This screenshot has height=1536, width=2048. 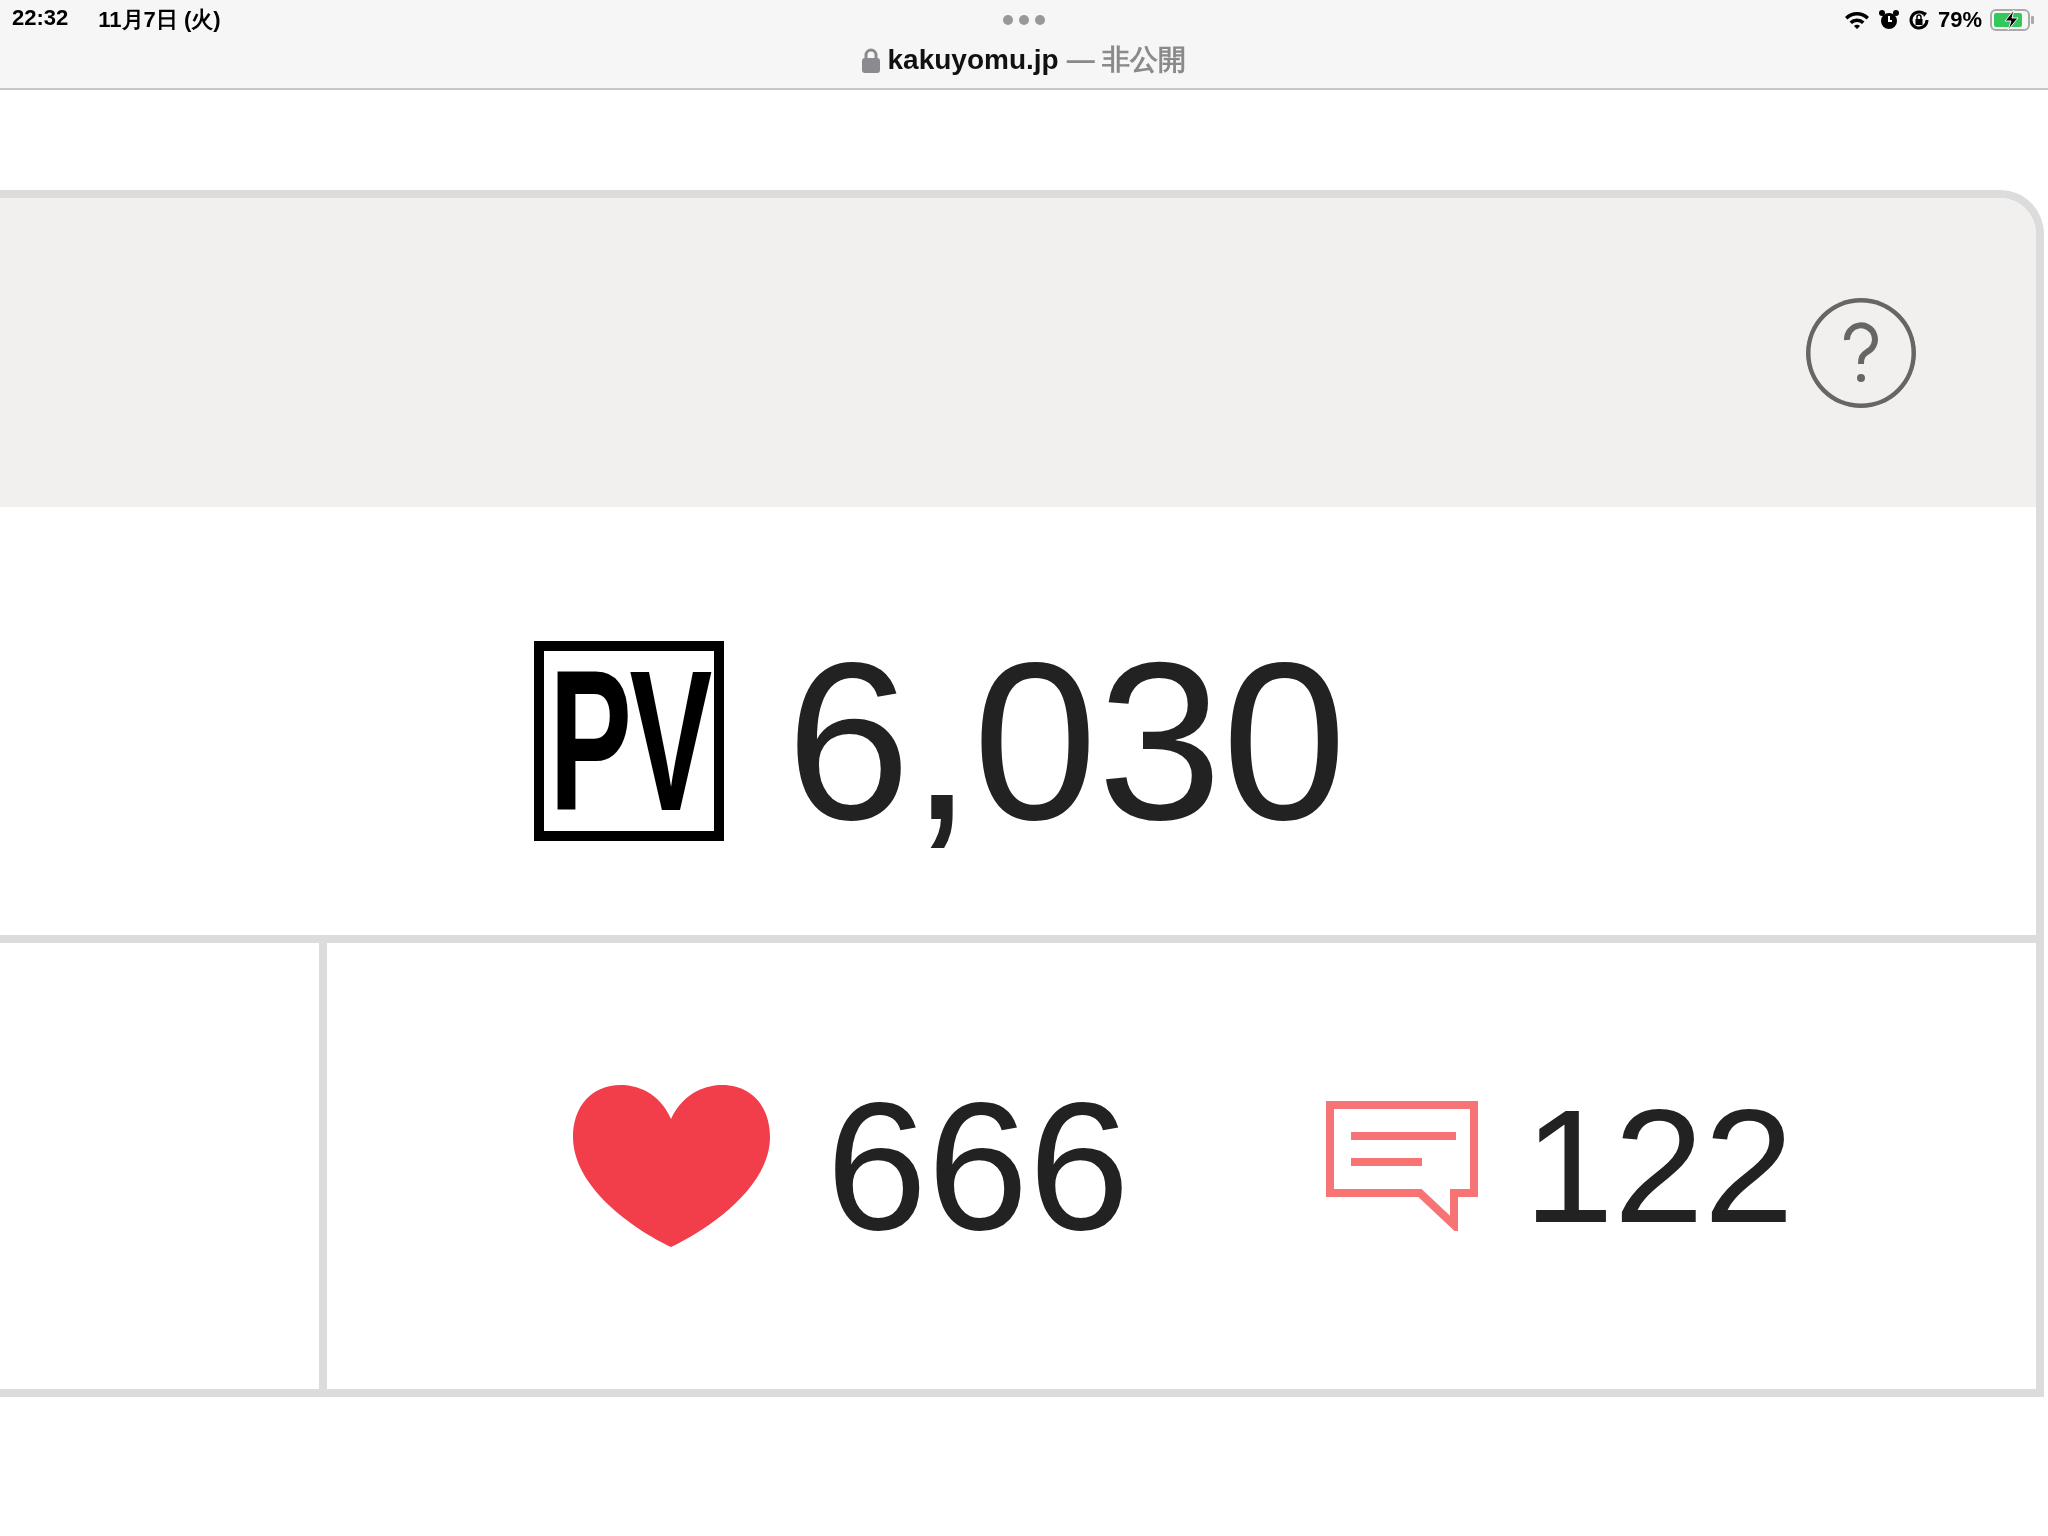 What do you see at coordinates (671, 1166) in the screenshot?
I see `heart-icon` at bounding box center [671, 1166].